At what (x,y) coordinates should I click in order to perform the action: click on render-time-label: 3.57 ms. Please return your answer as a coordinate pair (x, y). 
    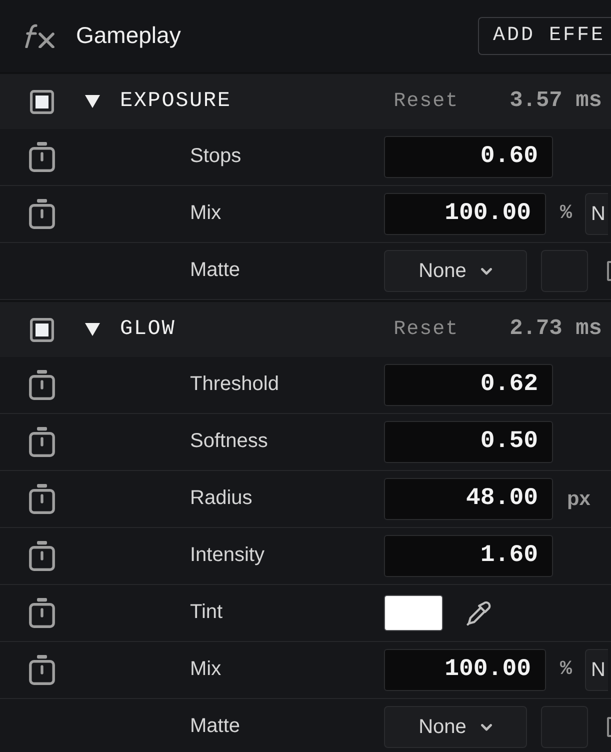
    Looking at the image, I should click on (556, 101).